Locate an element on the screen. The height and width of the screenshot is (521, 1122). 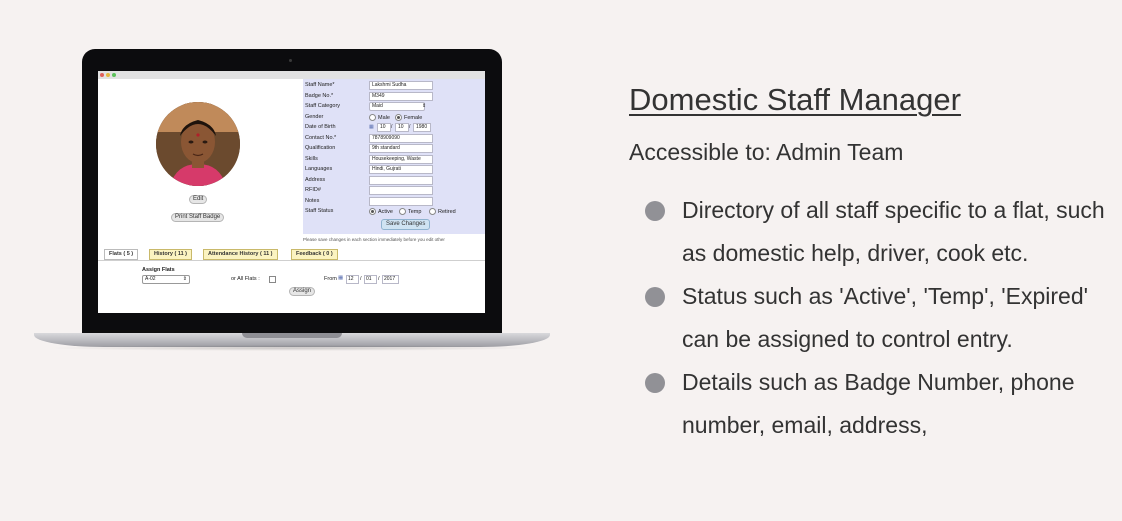
from-year-input: 2017 is located at coordinates (390, 279).